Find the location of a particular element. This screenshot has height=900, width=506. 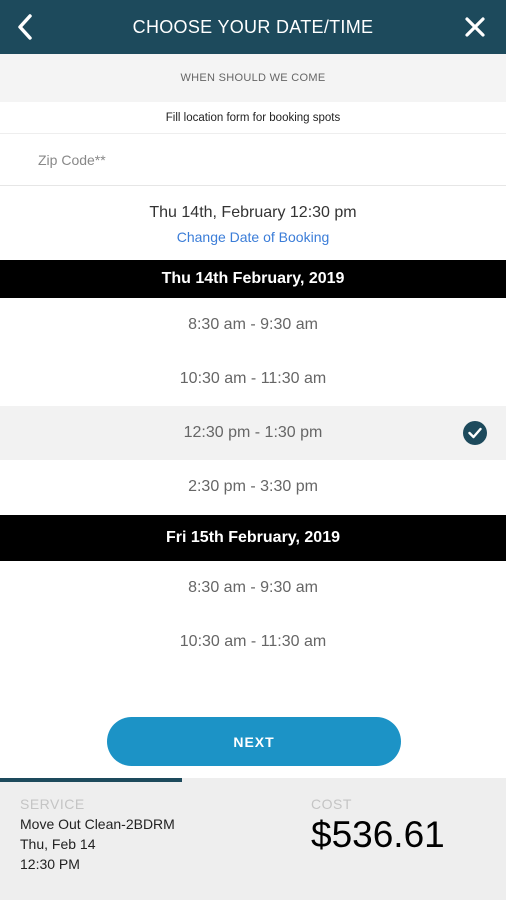

cost-label: COST is located at coordinates (331, 804).